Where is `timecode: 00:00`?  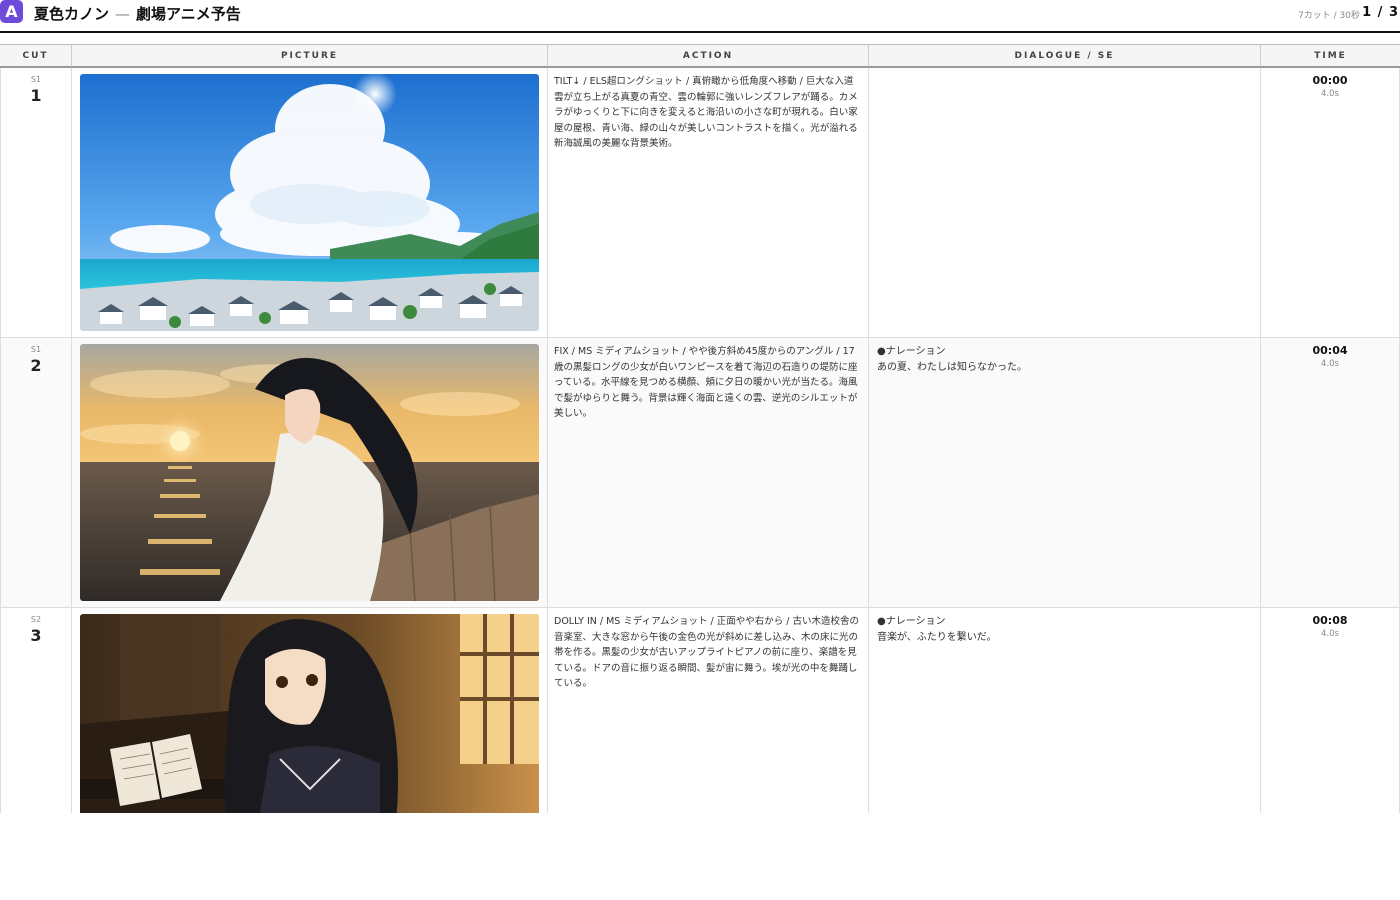
timecode: 00:00 is located at coordinates (1330, 80).